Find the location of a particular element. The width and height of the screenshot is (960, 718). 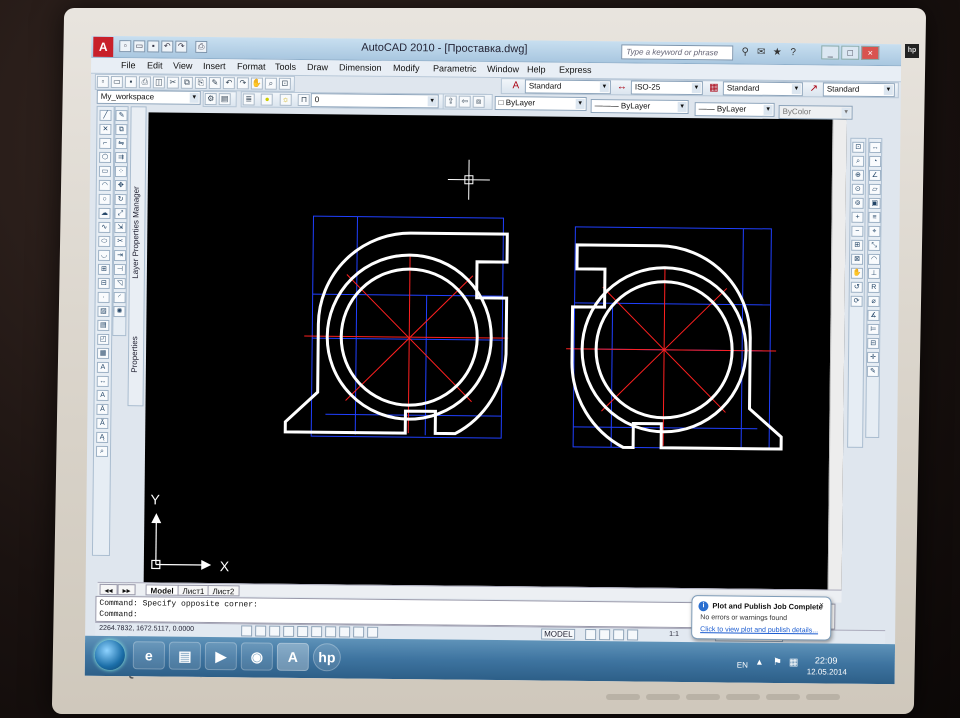

dim-baseline-icon: ⊨ is located at coordinates (873, 329).